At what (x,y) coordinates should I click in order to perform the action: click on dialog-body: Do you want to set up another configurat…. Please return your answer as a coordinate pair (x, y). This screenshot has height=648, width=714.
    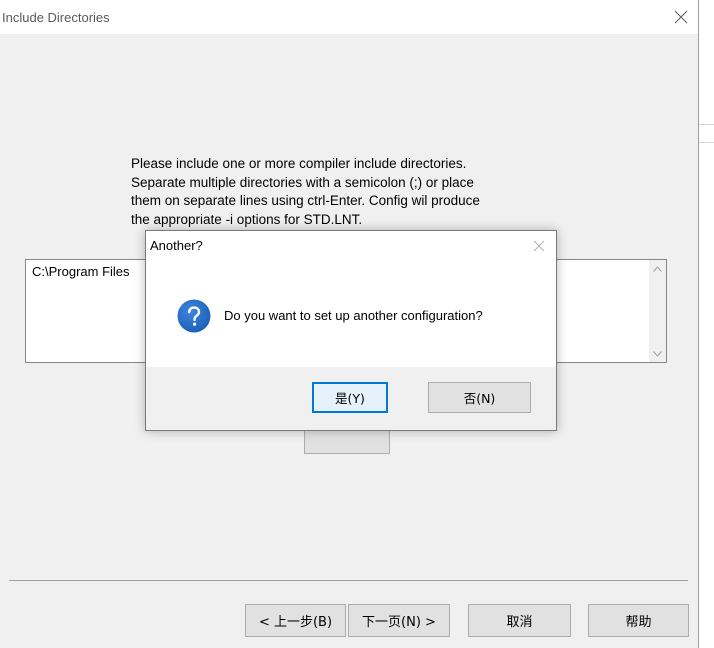
    Looking at the image, I should click on (351, 314).